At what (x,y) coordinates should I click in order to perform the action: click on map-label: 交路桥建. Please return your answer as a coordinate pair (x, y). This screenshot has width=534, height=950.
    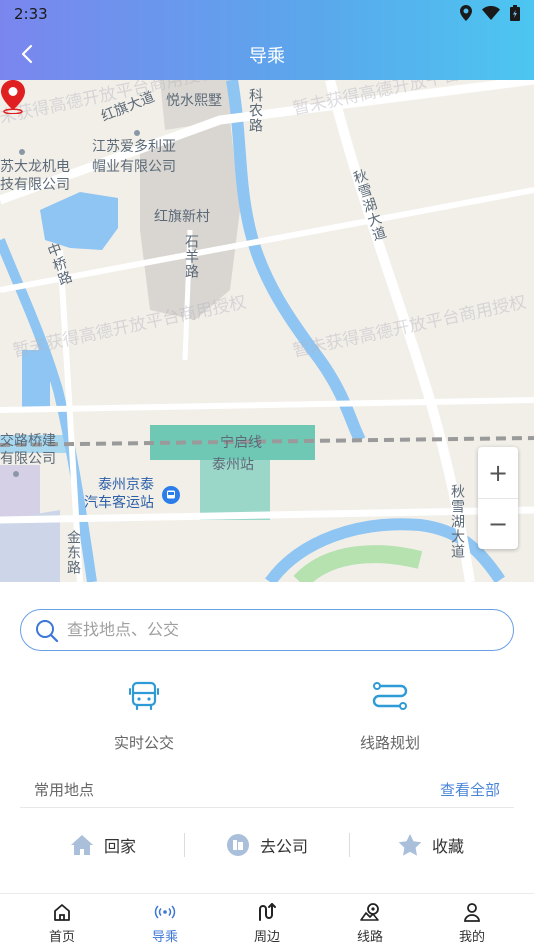
    Looking at the image, I should click on (28, 441).